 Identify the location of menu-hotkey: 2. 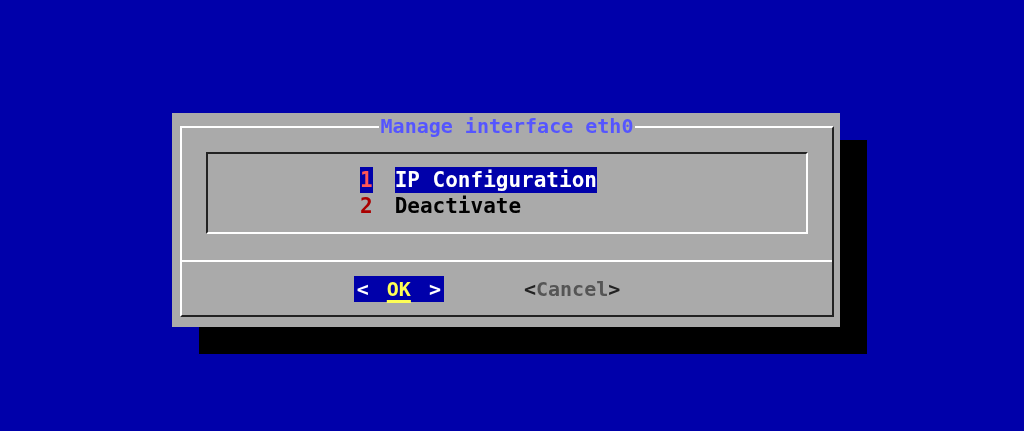
(366, 206).